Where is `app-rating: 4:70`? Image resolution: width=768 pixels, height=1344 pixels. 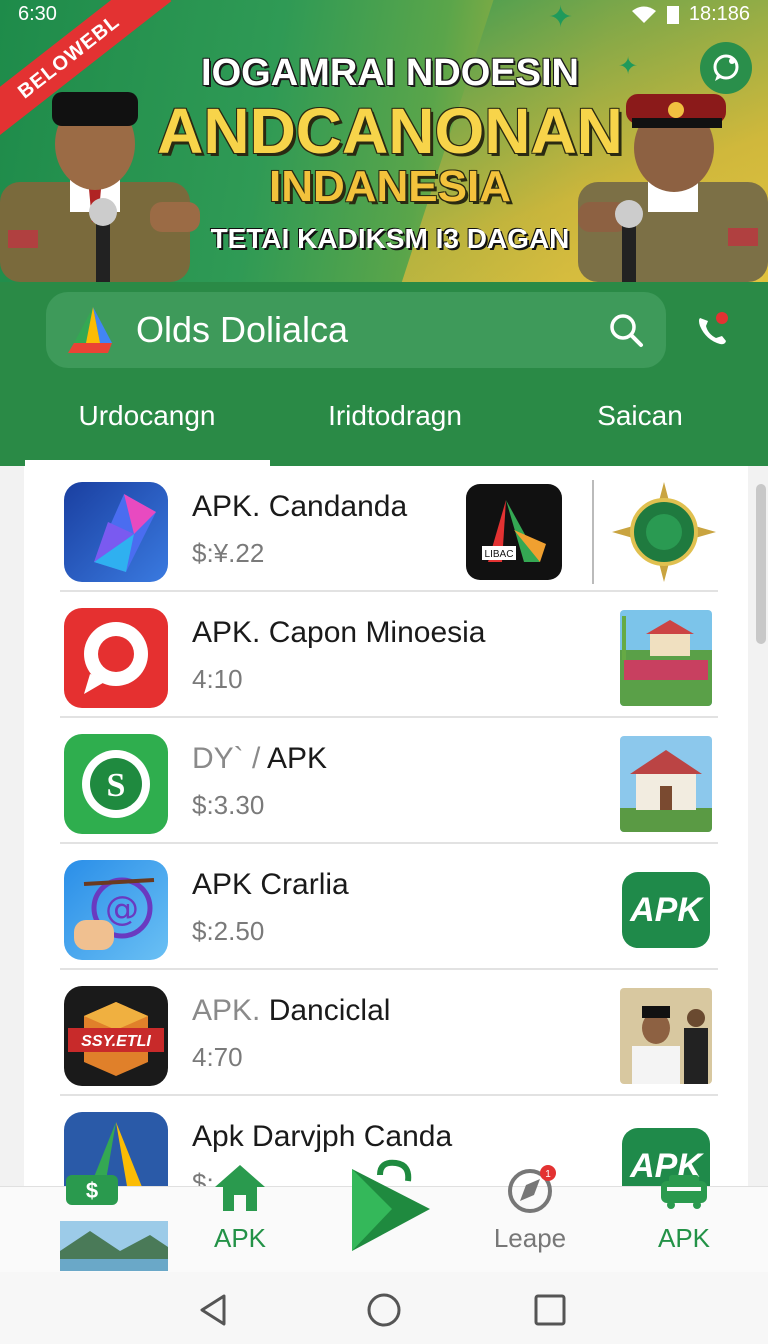
app-rating: 4:70 is located at coordinates (217, 1057).